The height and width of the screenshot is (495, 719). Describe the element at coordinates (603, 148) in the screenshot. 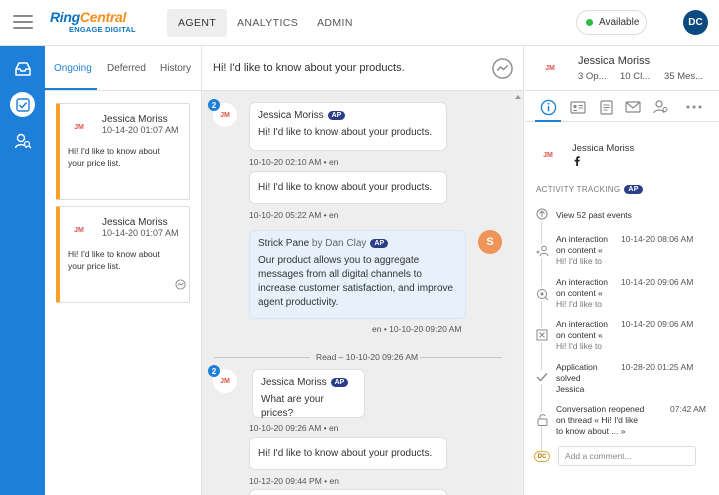

I see `profile-name: Jessica Moriss` at that location.